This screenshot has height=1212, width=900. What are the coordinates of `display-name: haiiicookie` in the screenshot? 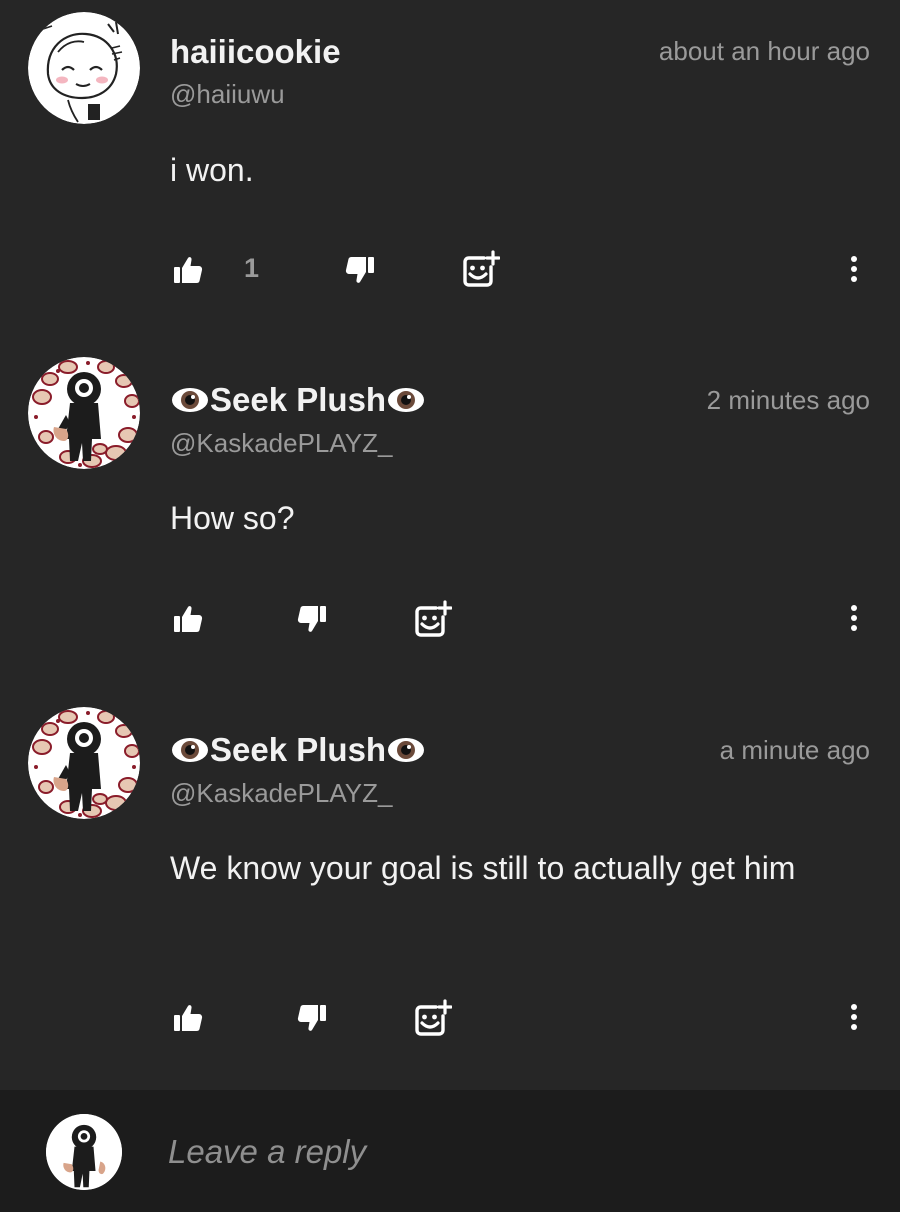 It's located at (255, 52).